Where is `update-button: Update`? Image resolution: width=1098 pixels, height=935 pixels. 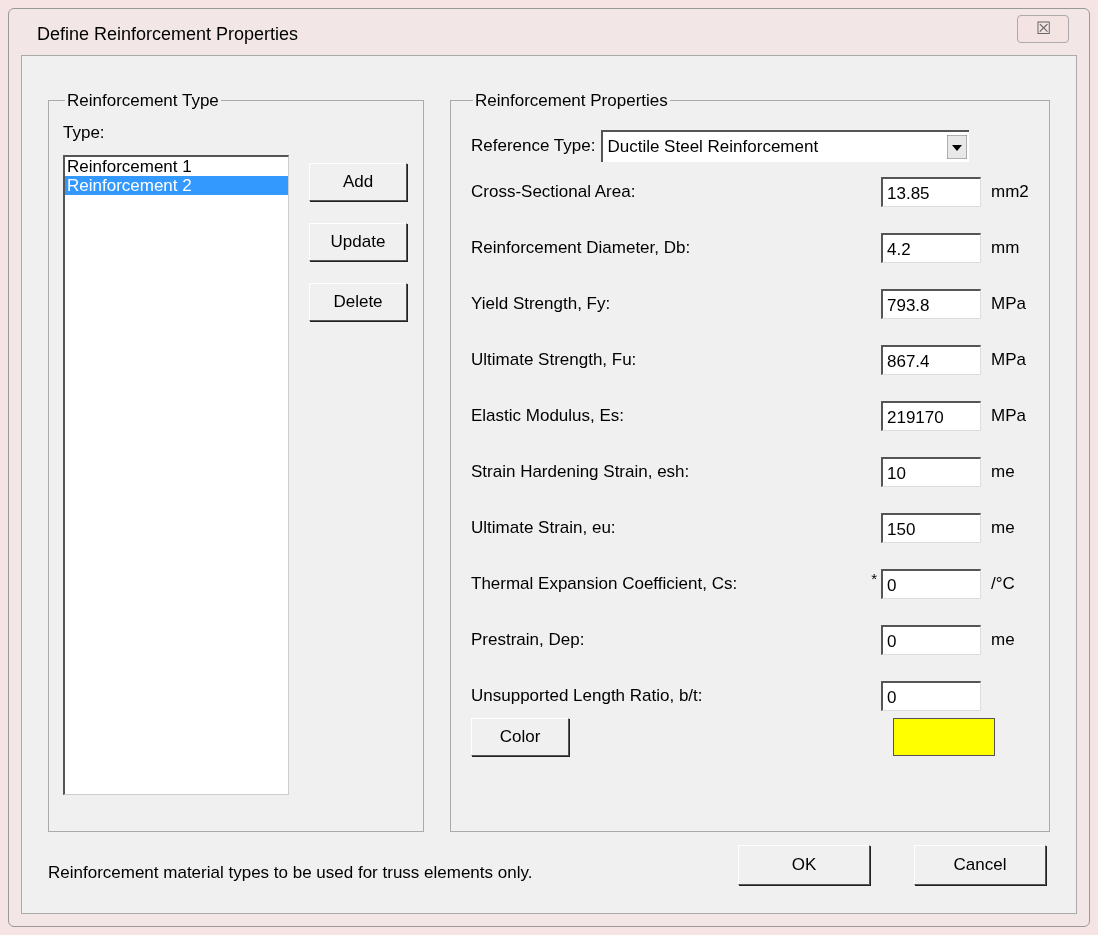 update-button: Update is located at coordinates (358, 242).